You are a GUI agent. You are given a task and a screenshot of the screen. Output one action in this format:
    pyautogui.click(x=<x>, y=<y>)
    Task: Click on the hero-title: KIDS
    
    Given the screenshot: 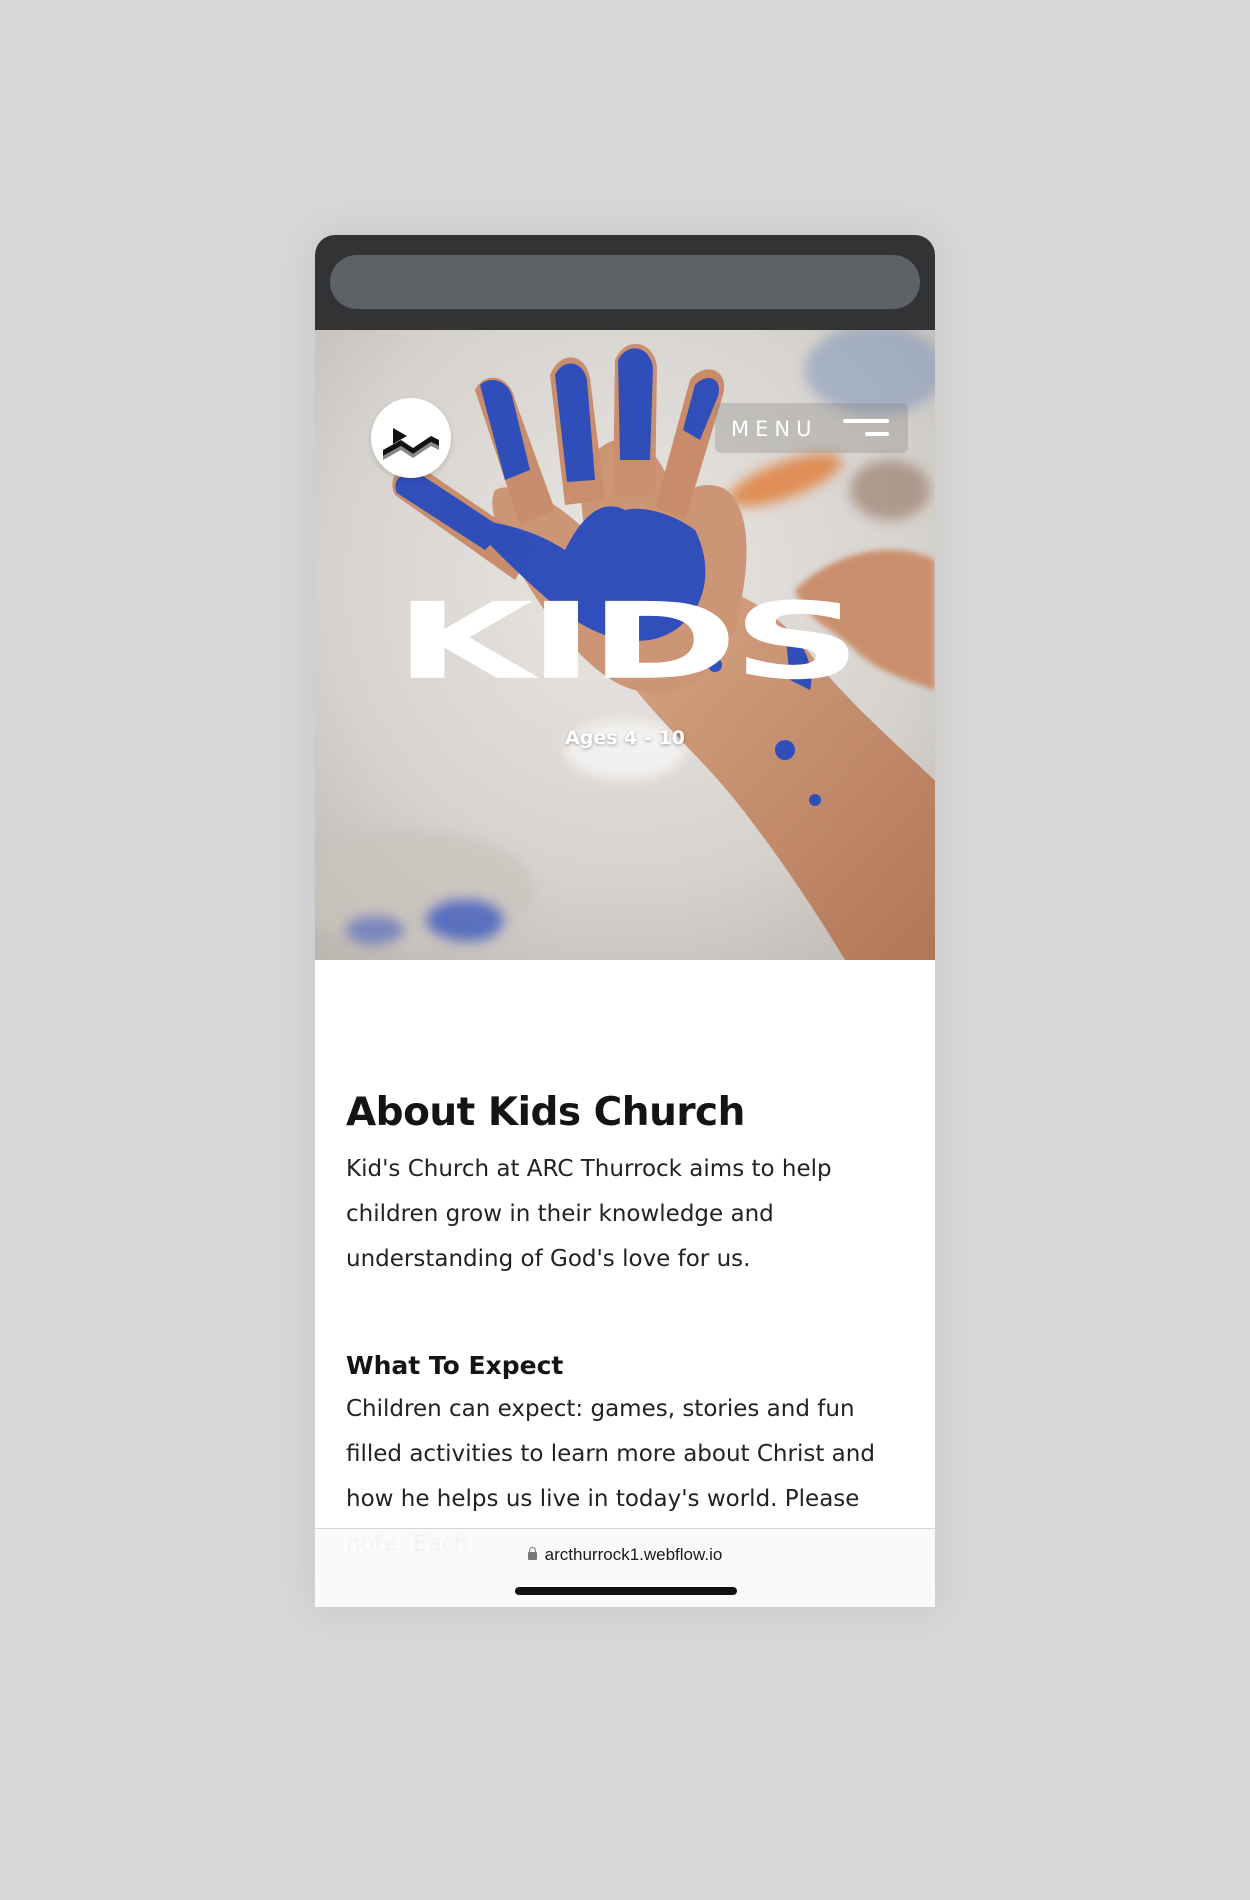 What is the action you would take?
    pyautogui.click(x=628, y=642)
    